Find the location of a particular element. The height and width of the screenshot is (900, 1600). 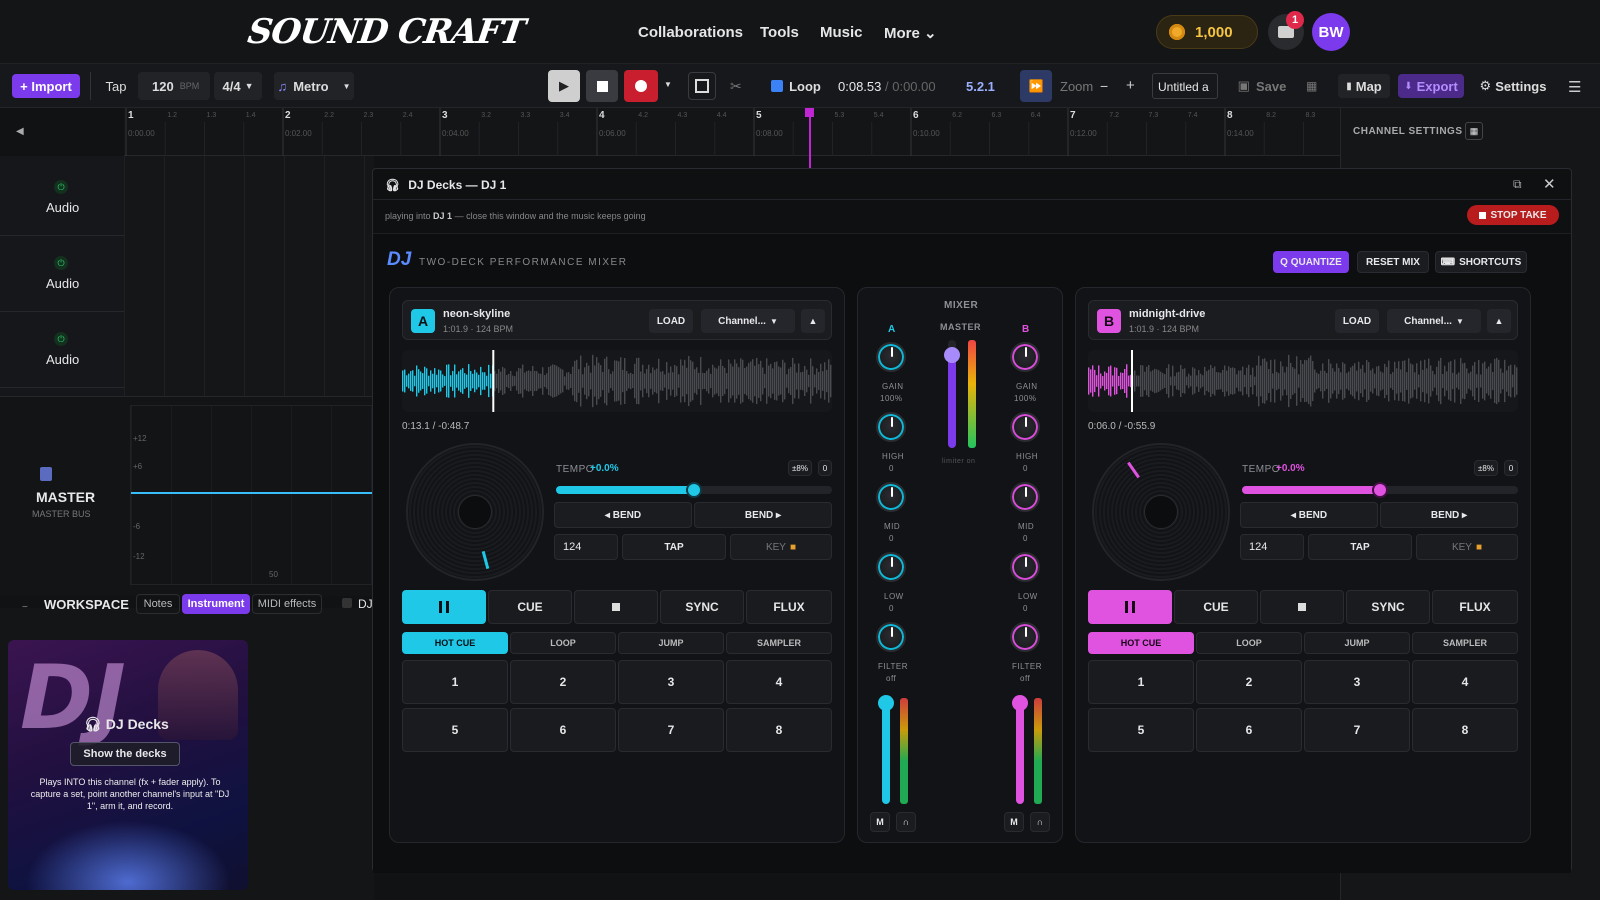

deck-a-bpm-input: 124 is located at coordinates (586, 547).